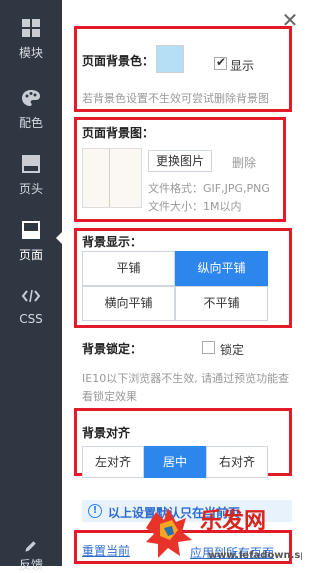  Describe the element at coordinates (30, 53) in the screenshot. I see `sidebar-item-label: 模块` at that location.